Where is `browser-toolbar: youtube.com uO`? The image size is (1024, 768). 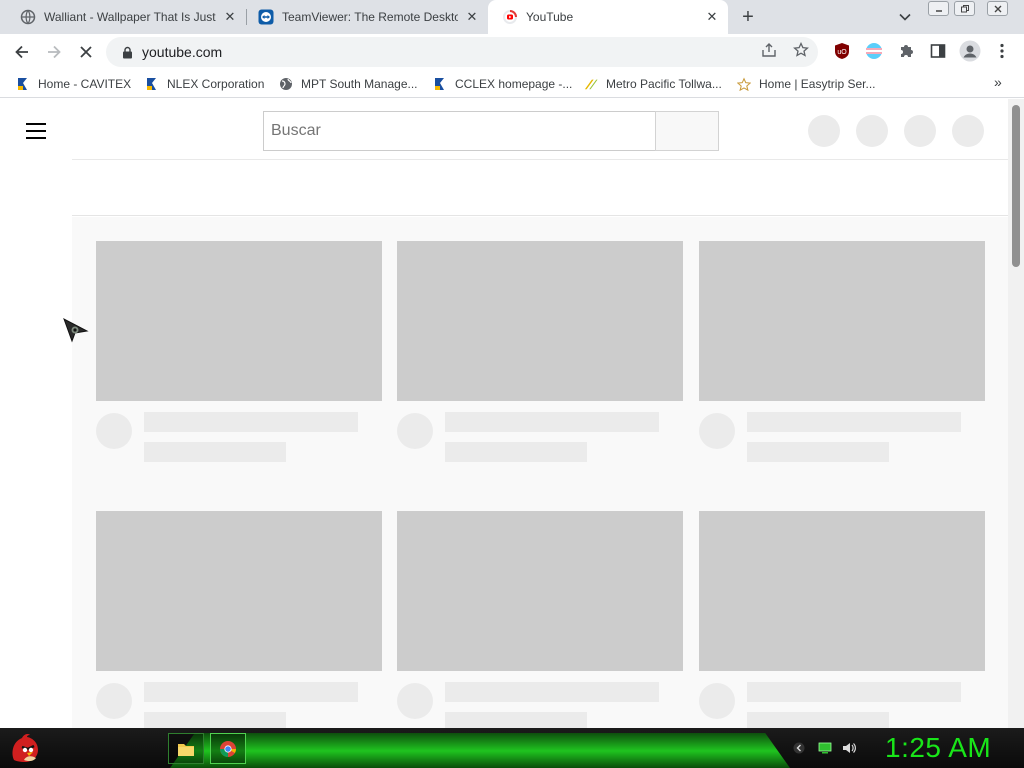 browser-toolbar: youtube.com uO is located at coordinates (512, 52).